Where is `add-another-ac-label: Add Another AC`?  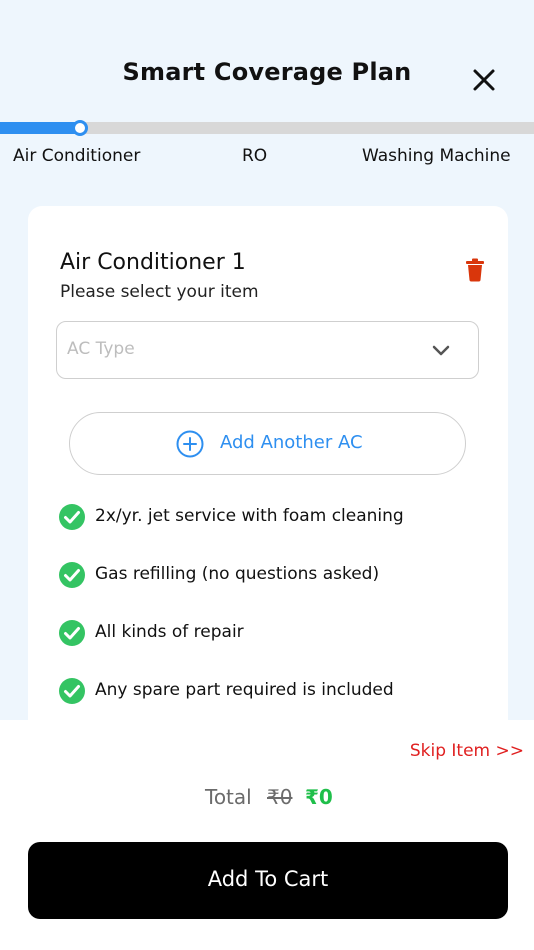
add-another-ac-label: Add Another AC is located at coordinates (291, 442).